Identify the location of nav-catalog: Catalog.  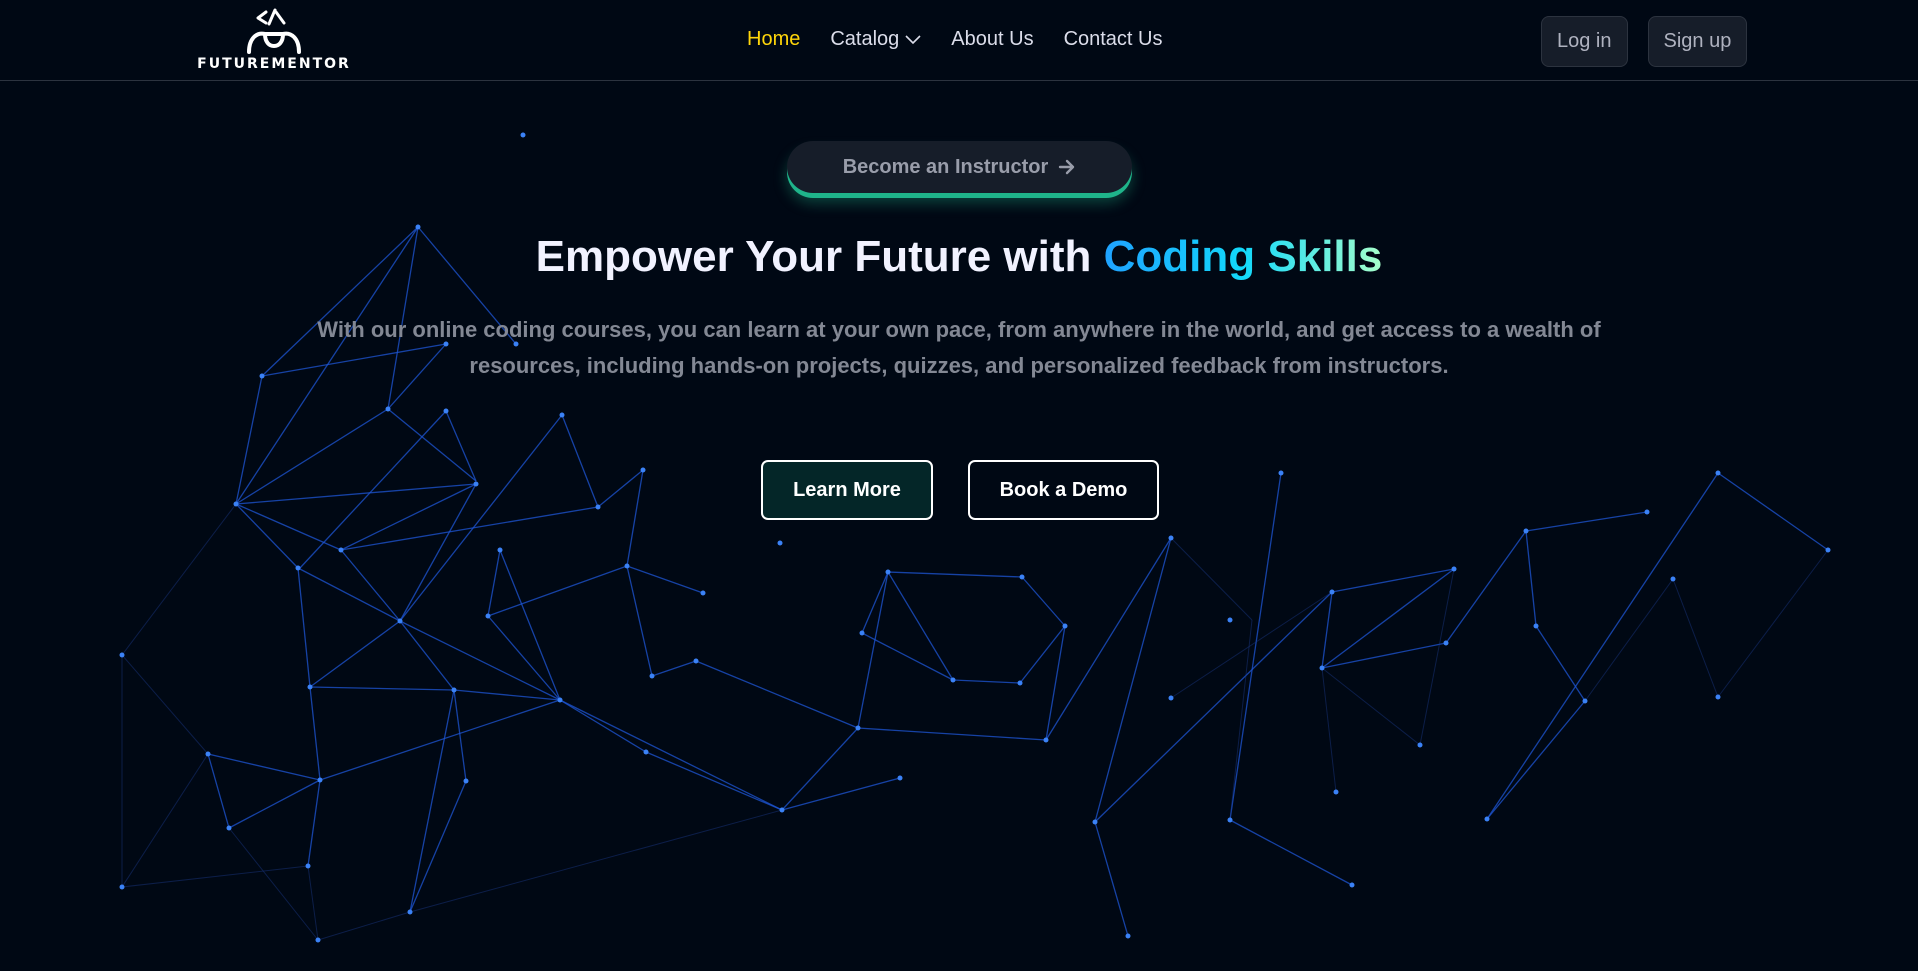
(875, 39).